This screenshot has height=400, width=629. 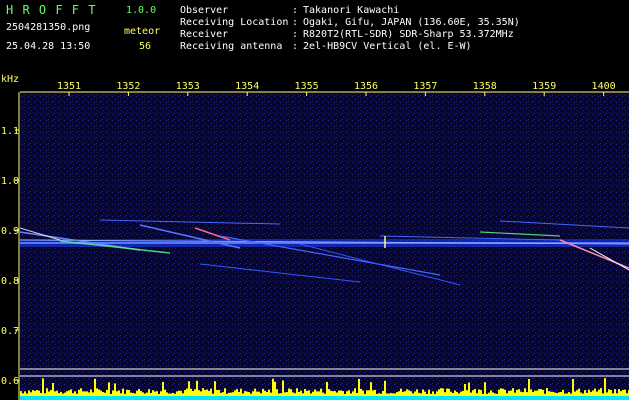 What do you see at coordinates (408, 34) in the screenshot?
I see `info-value-receiver: R820T2(RTL-SDR) SDR-Sharp 53.372MHz` at bounding box center [408, 34].